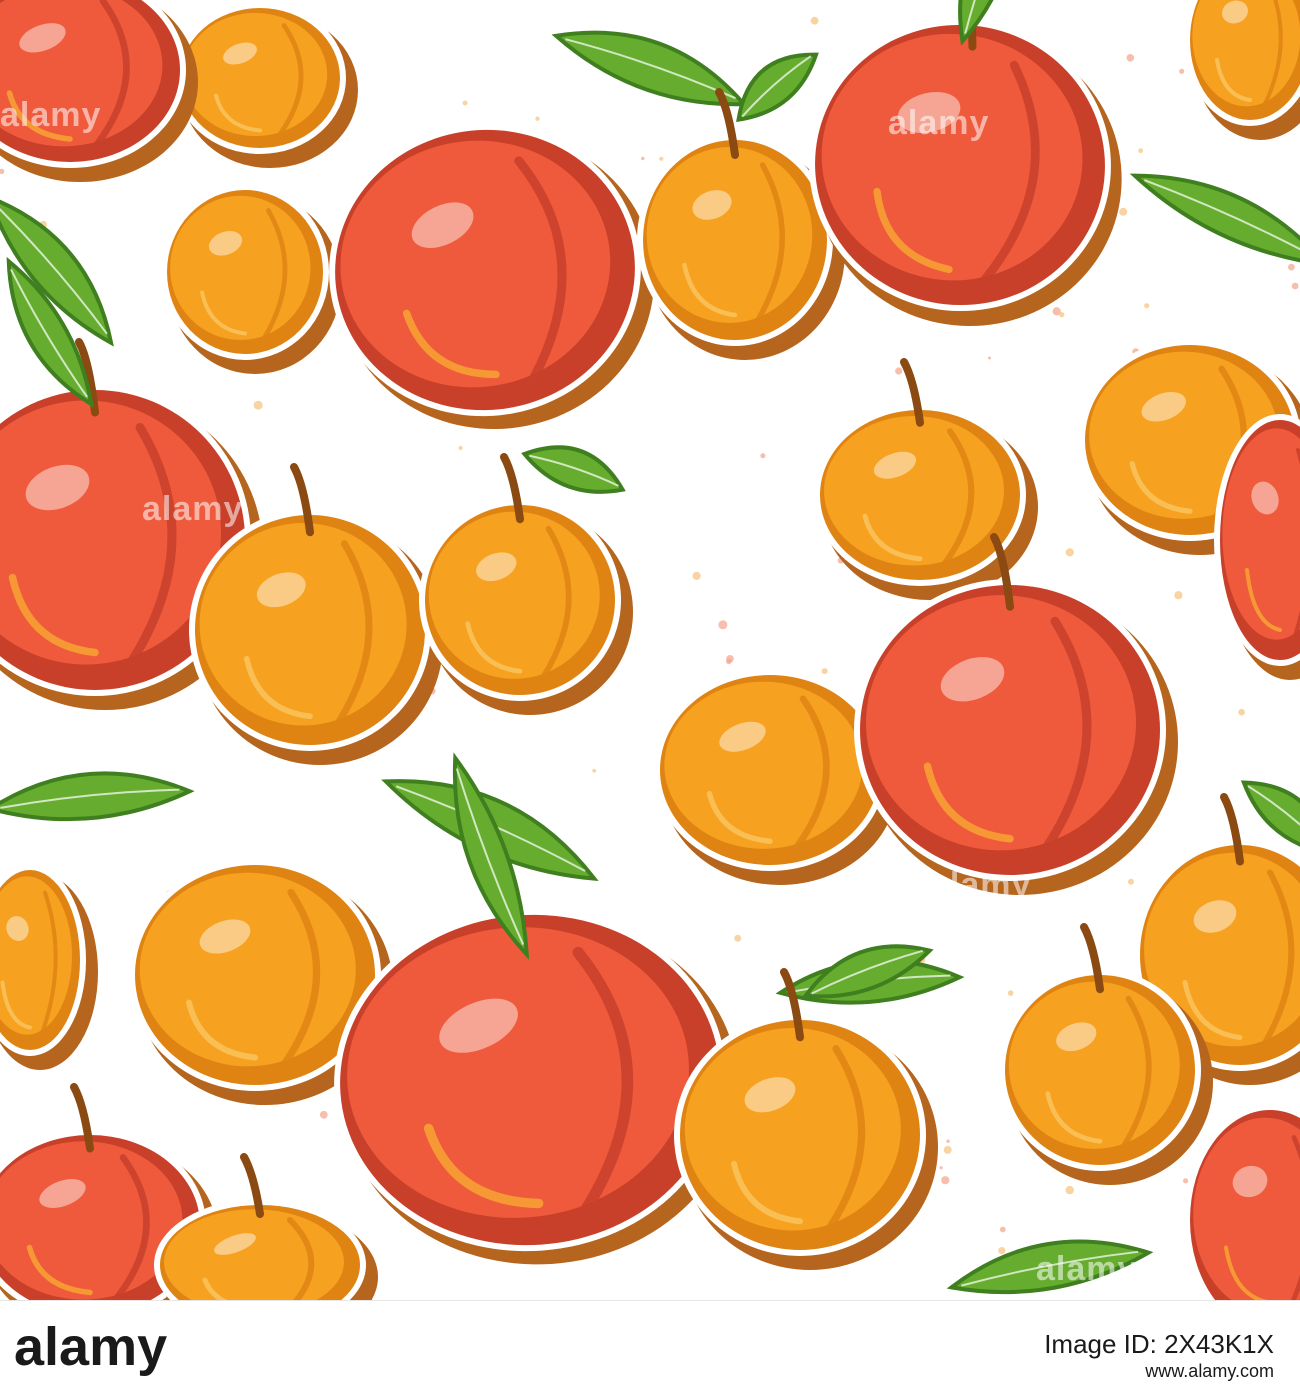 Image resolution: width=1300 pixels, height=1391 pixels. Describe the element at coordinates (1159, 1344) in the screenshot. I see `image-id: Image ID: 2X43K1X` at that location.